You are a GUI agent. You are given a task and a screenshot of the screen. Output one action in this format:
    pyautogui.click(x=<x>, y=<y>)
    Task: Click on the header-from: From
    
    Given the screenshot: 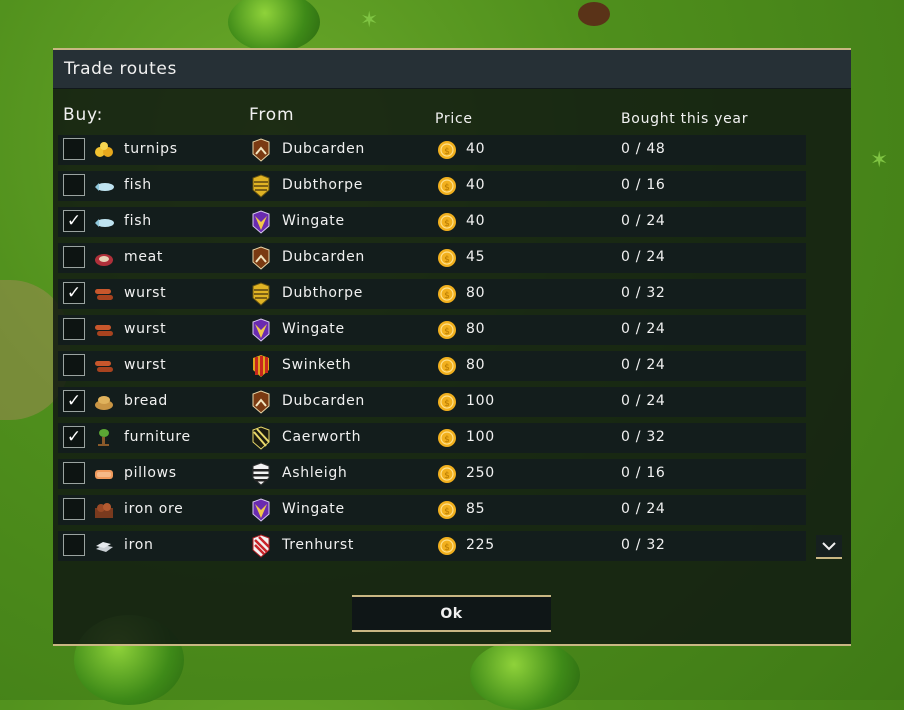 What is the action you would take?
    pyautogui.click(x=272, y=115)
    